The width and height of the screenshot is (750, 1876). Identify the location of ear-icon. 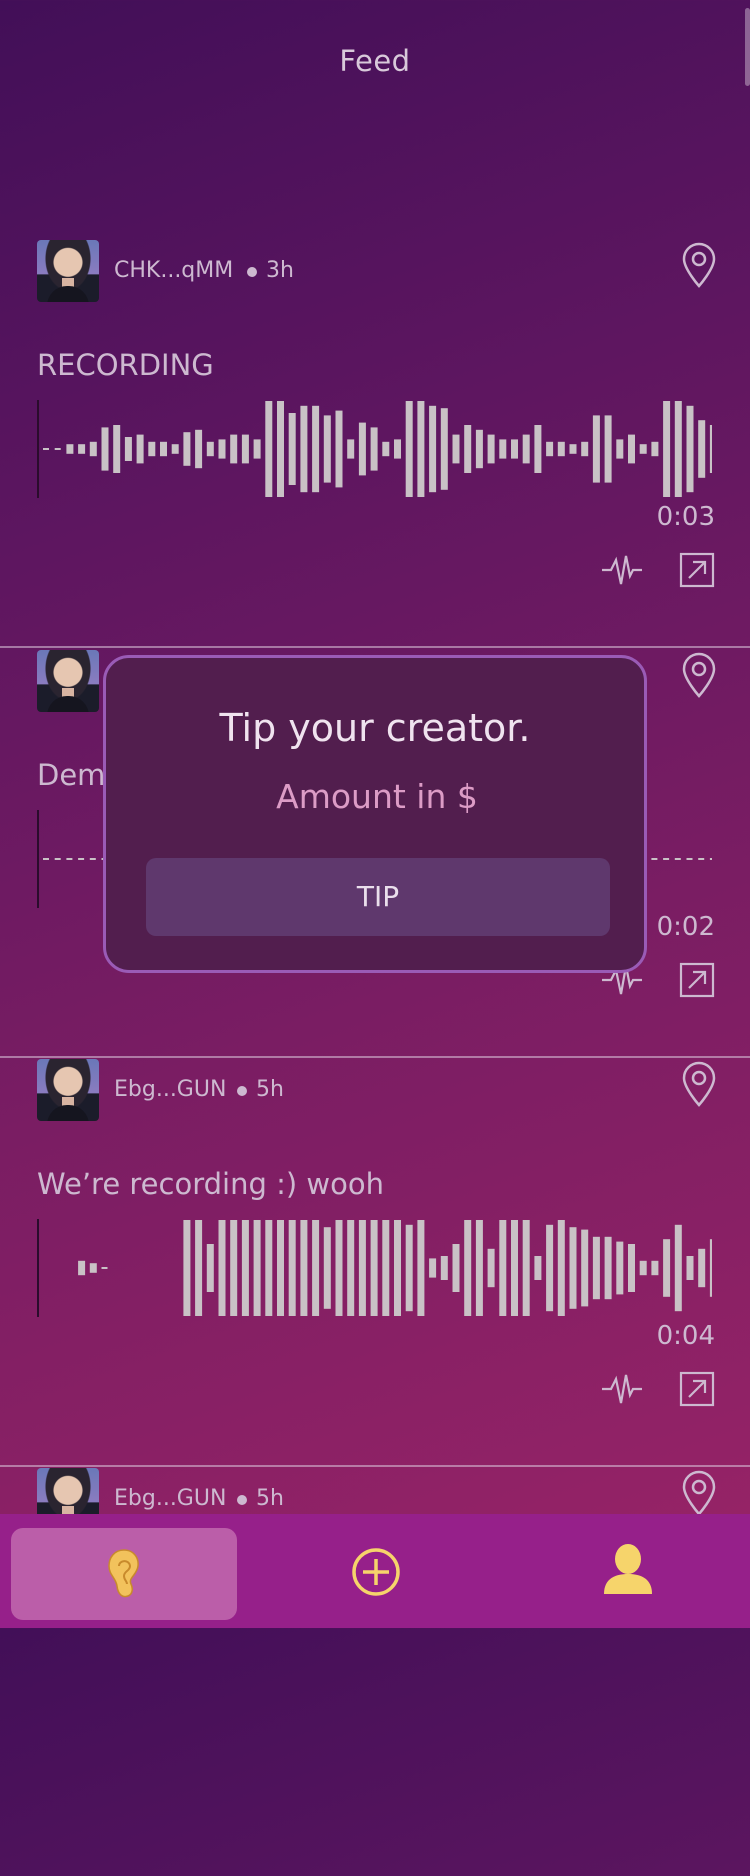
(123, 1573).